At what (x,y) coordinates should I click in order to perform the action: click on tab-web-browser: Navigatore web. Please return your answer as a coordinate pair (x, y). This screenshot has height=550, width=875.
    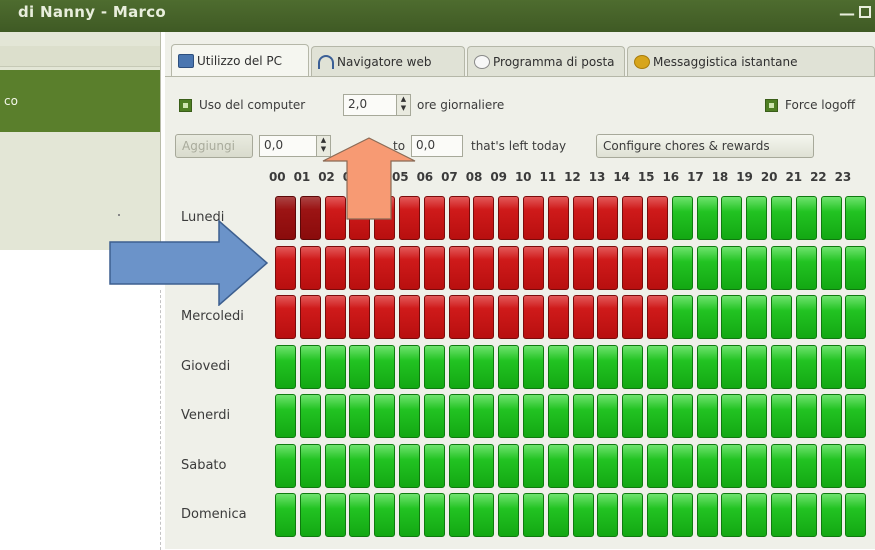
    Looking at the image, I should click on (388, 61).